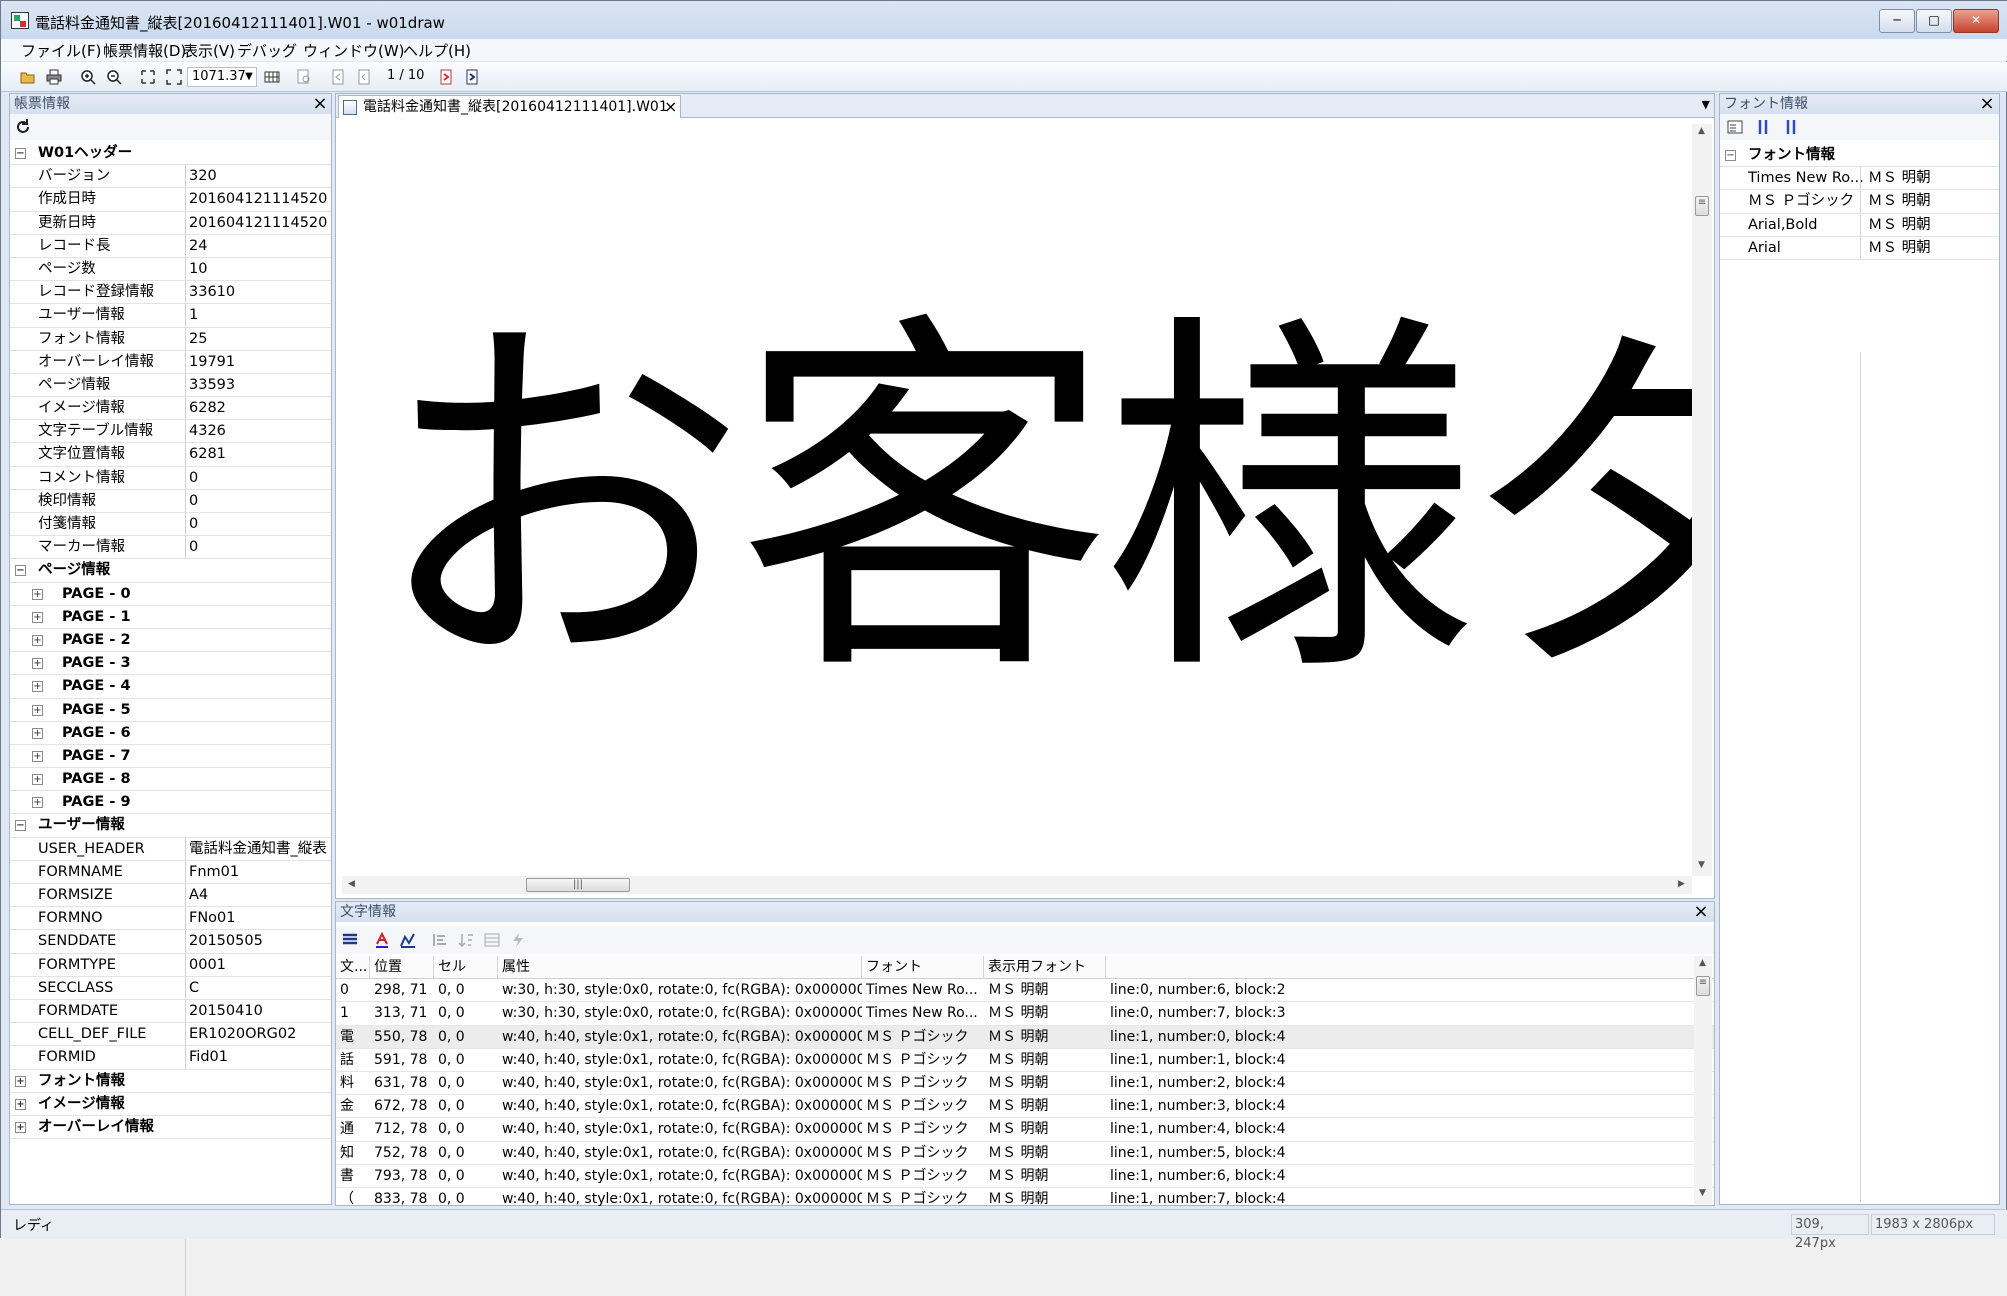 Image resolution: width=2007 pixels, height=1296 pixels. Describe the element at coordinates (148, 77) in the screenshot. I see `fit-page-button` at that location.